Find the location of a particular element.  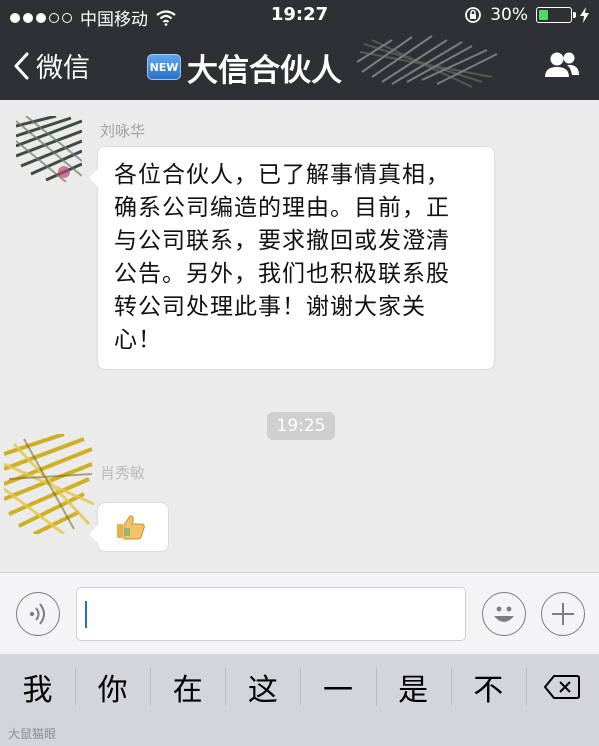

candidate-item: 不 is located at coordinates (488, 687).